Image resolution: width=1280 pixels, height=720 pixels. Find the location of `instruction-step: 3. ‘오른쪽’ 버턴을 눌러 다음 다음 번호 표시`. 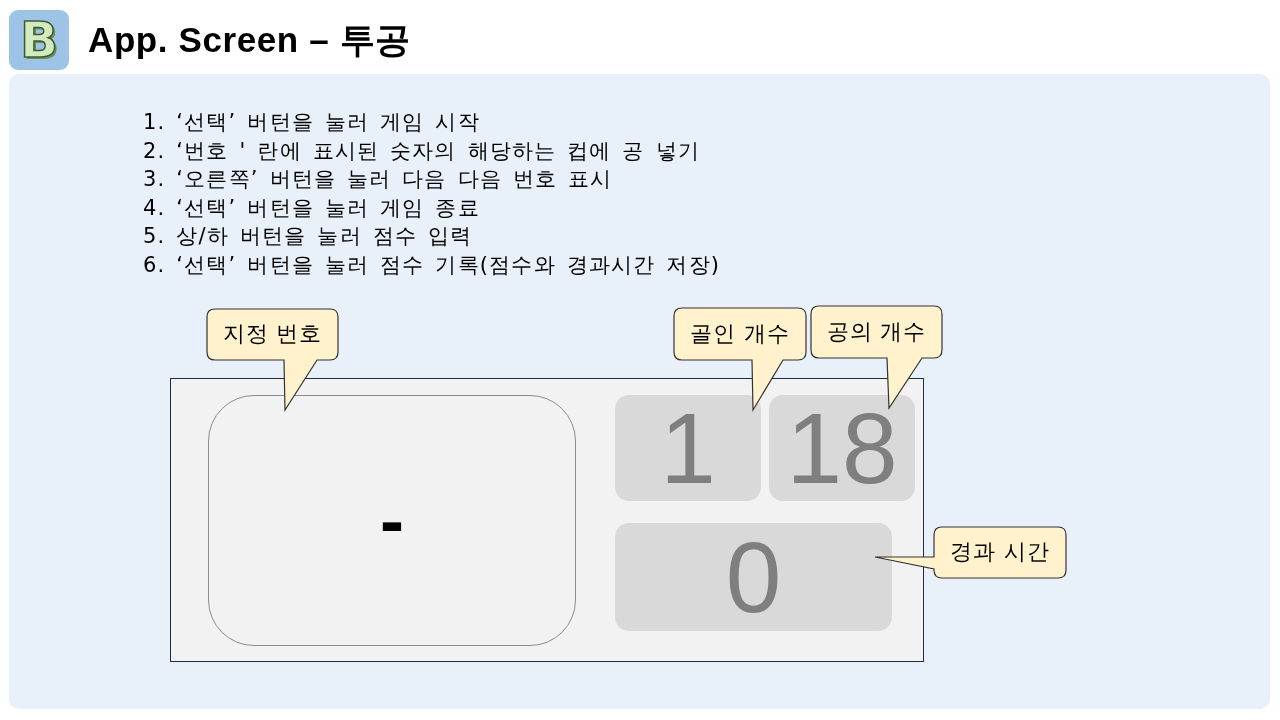

instruction-step: 3. ‘오른쪽’ 버턴을 눌러 다음 다음 번호 표시 is located at coordinates (378, 179).